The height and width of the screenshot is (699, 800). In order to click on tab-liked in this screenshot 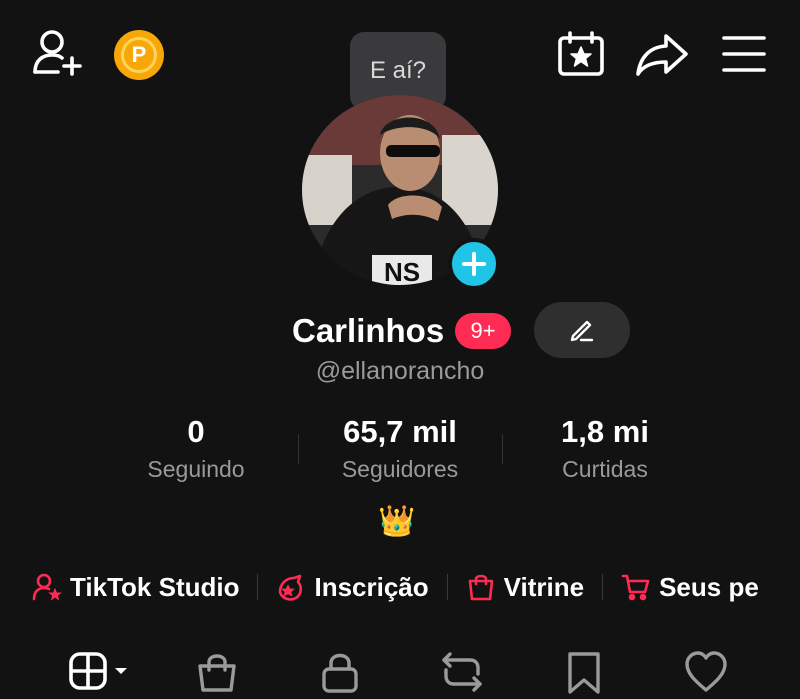, I will do `click(706, 672)`.